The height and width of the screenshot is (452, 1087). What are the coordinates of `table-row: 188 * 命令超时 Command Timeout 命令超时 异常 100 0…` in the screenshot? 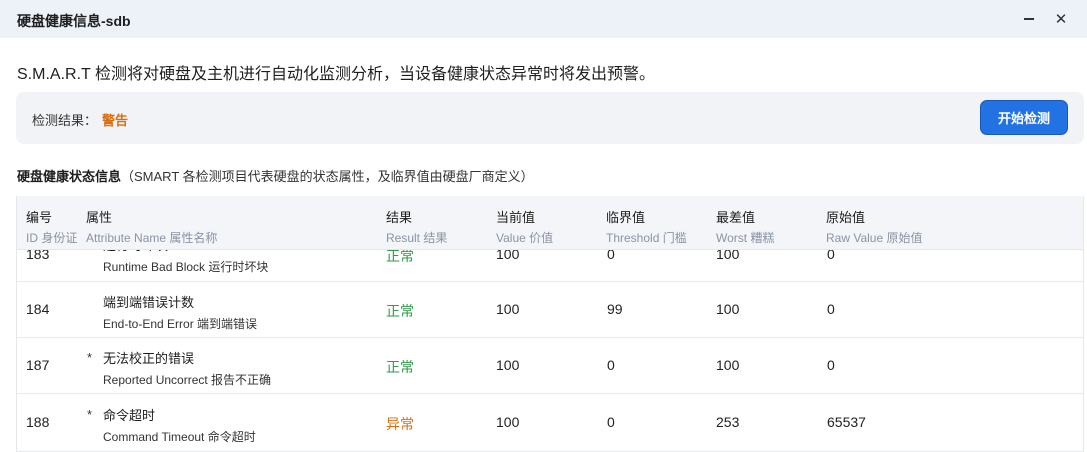 It's located at (550, 423).